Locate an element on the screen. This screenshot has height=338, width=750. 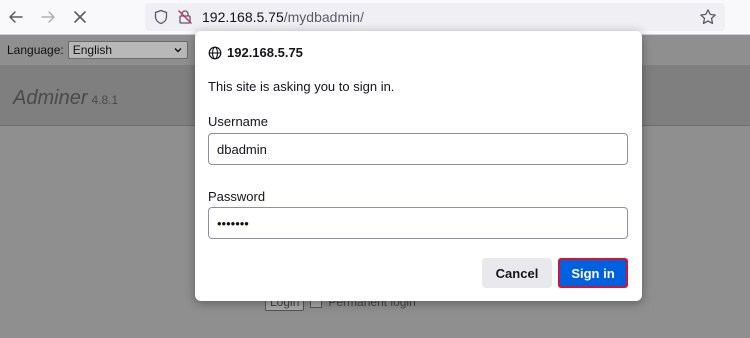
password-label: Password is located at coordinates (237, 196).